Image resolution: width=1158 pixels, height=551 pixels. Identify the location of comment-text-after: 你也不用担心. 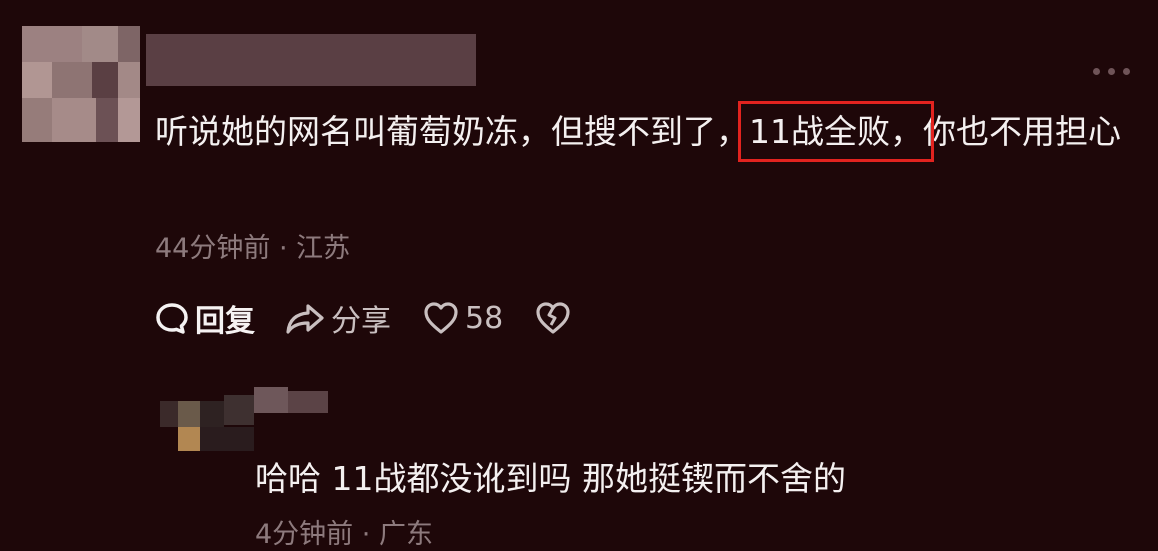
(1022, 131).